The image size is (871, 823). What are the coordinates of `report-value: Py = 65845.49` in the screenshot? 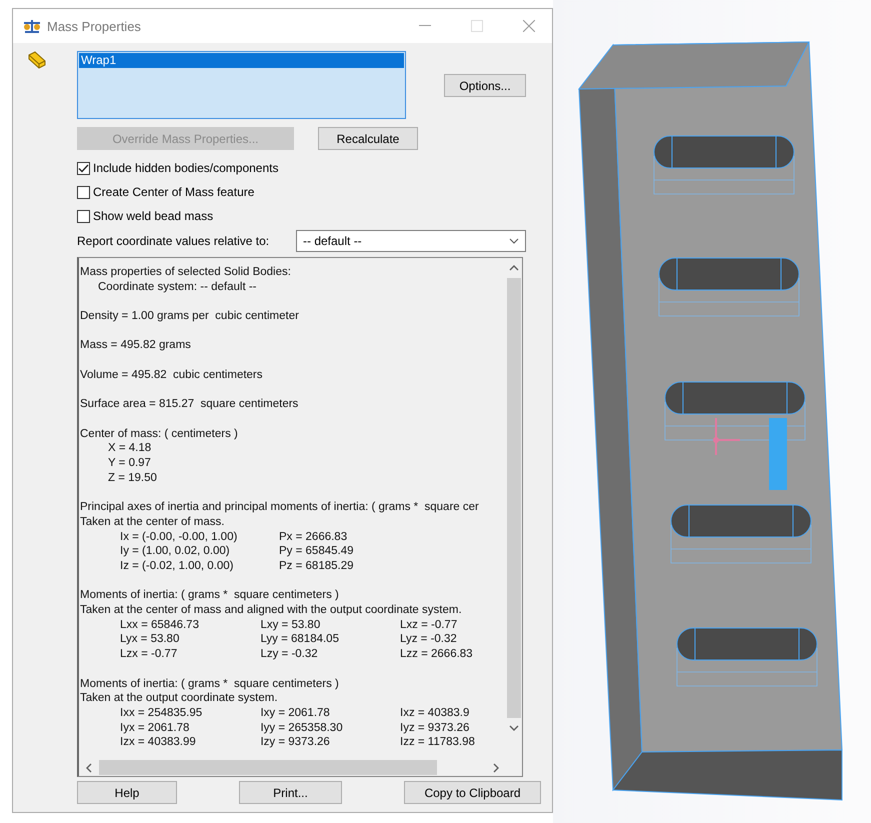 It's located at (316, 551).